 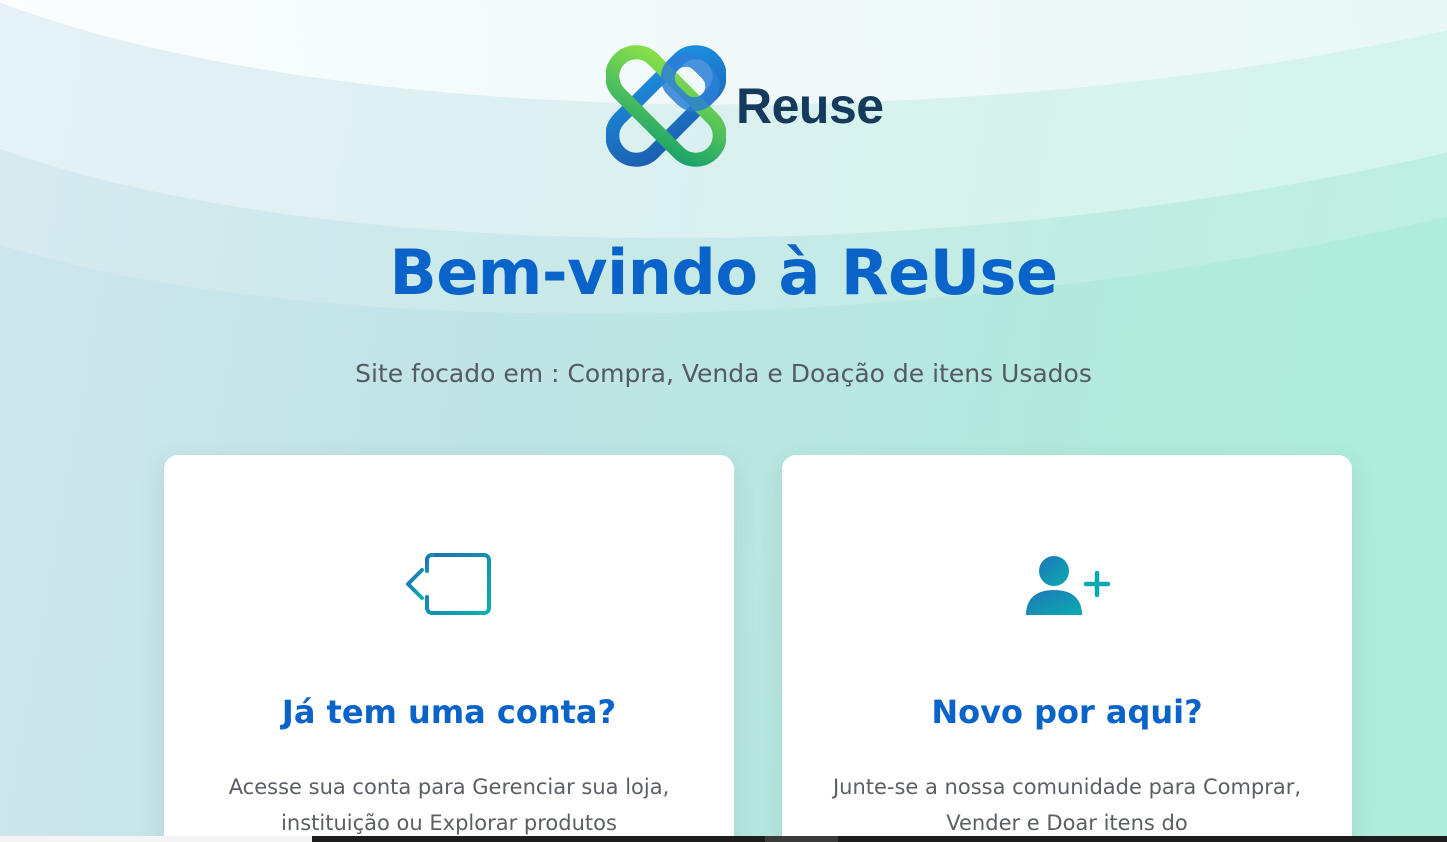 I want to click on page-title: Bem-vindo à ReUse, so click(x=723, y=272).